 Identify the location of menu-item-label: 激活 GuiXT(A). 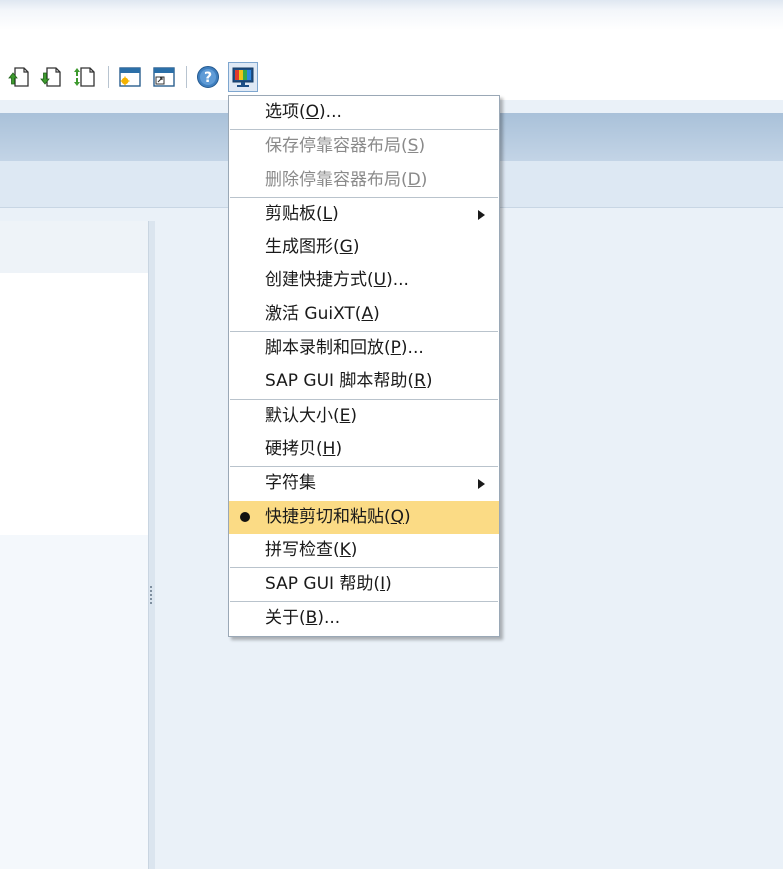
(322, 313).